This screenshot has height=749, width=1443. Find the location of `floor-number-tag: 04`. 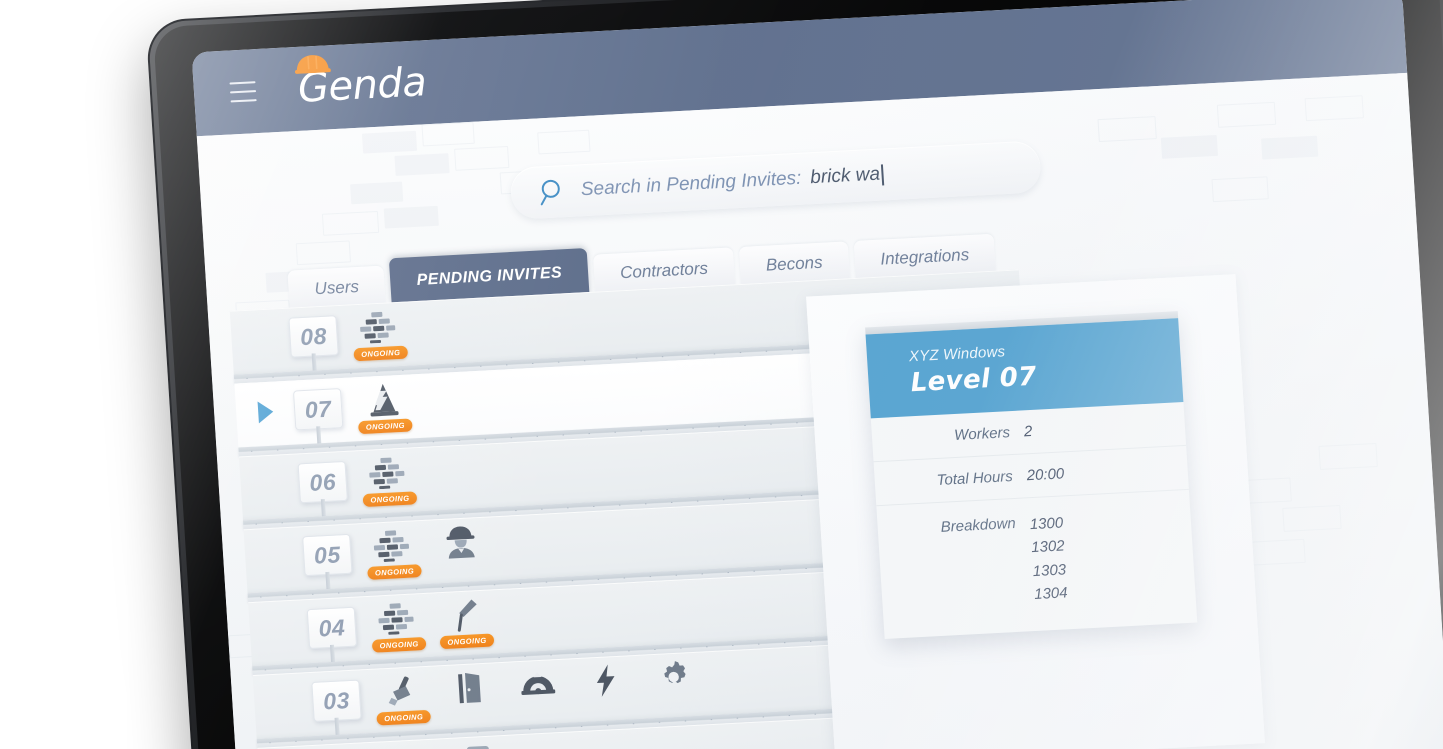

floor-number-tag: 04 is located at coordinates (332, 628).